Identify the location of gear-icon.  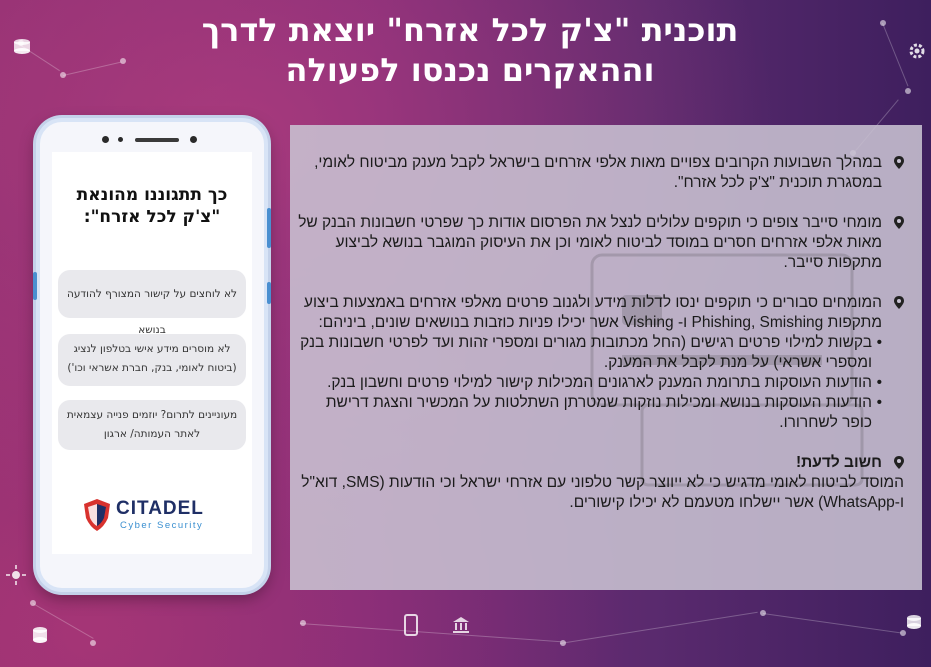
(917, 51).